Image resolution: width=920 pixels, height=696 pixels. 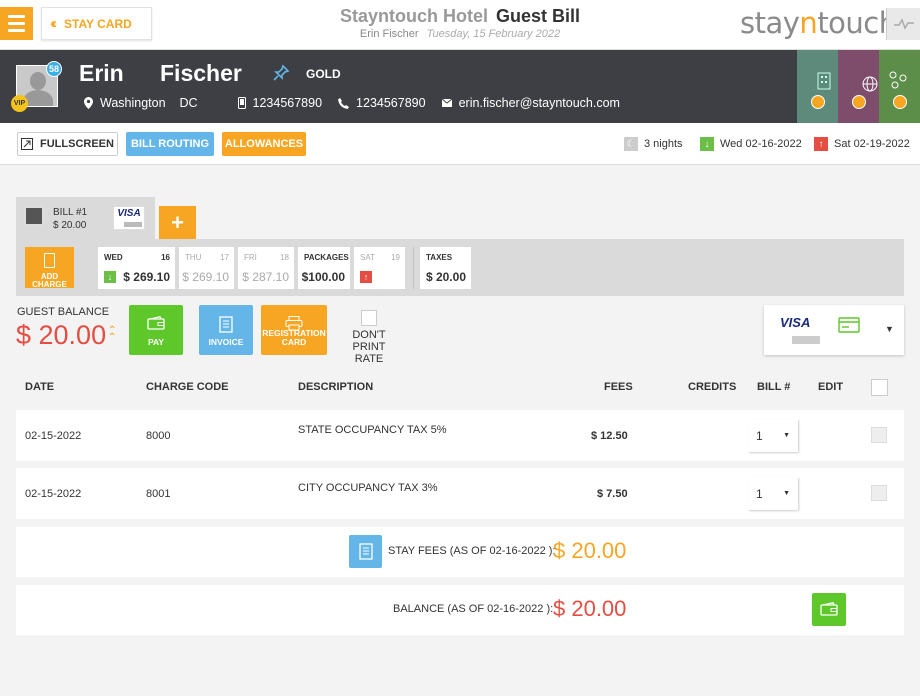 What do you see at coordinates (16, 16) in the screenshot?
I see `hamburger-icon` at bounding box center [16, 16].